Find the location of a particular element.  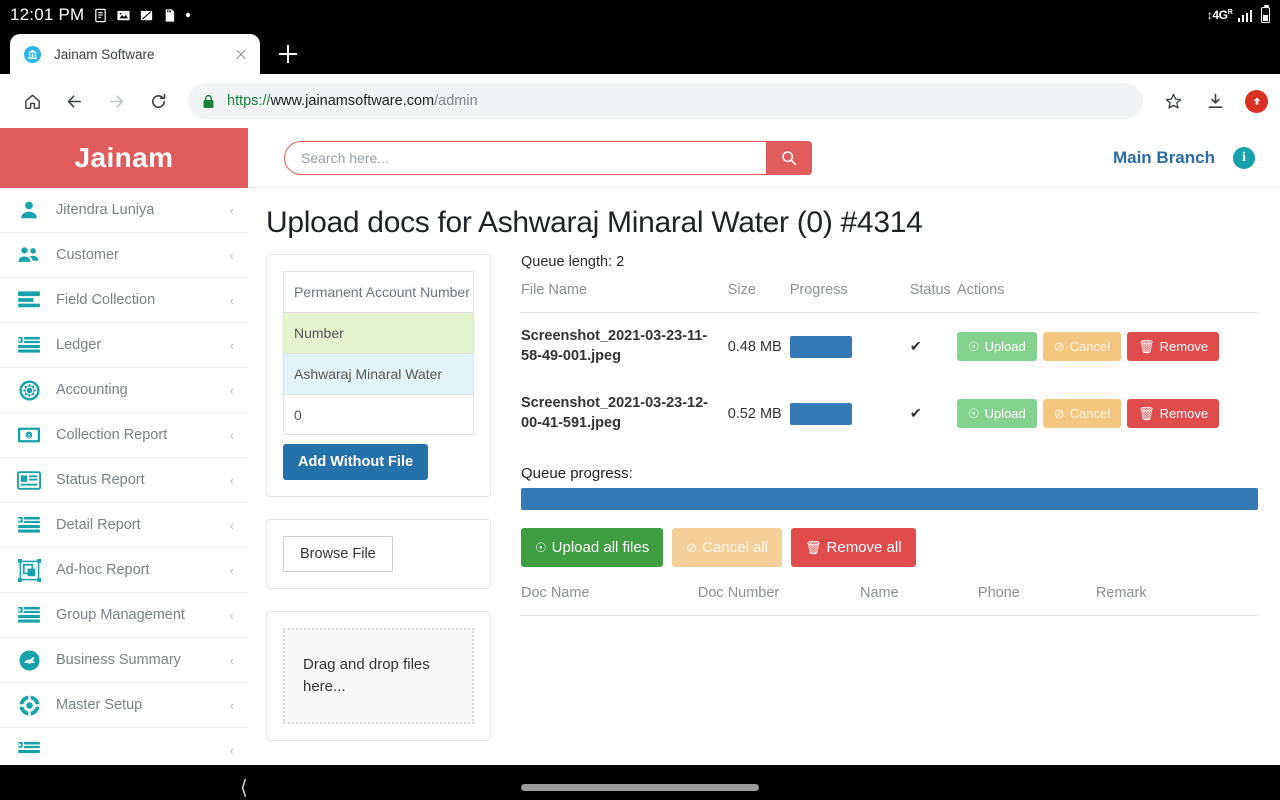

update-avatar-icon is located at coordinates (1256, 101).